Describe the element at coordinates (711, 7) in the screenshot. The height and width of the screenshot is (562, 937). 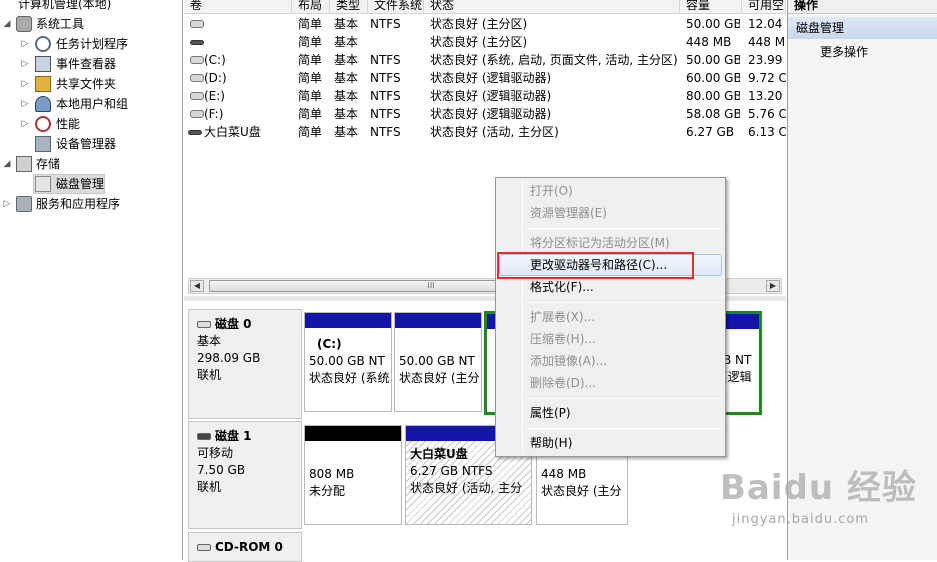
I see `column-header-capacity: 容量` at that location.